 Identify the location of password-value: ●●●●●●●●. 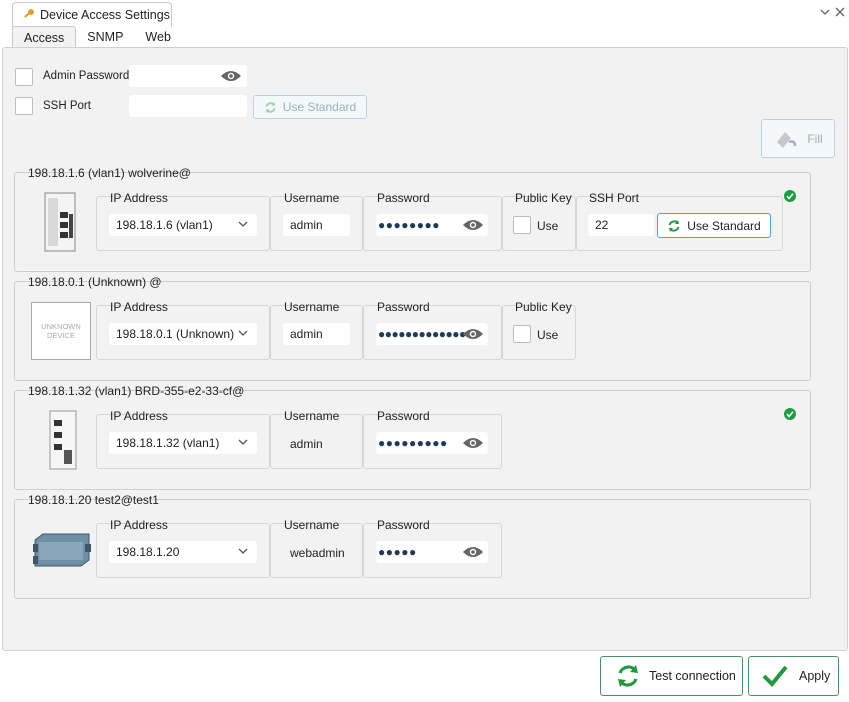
(409, 225).